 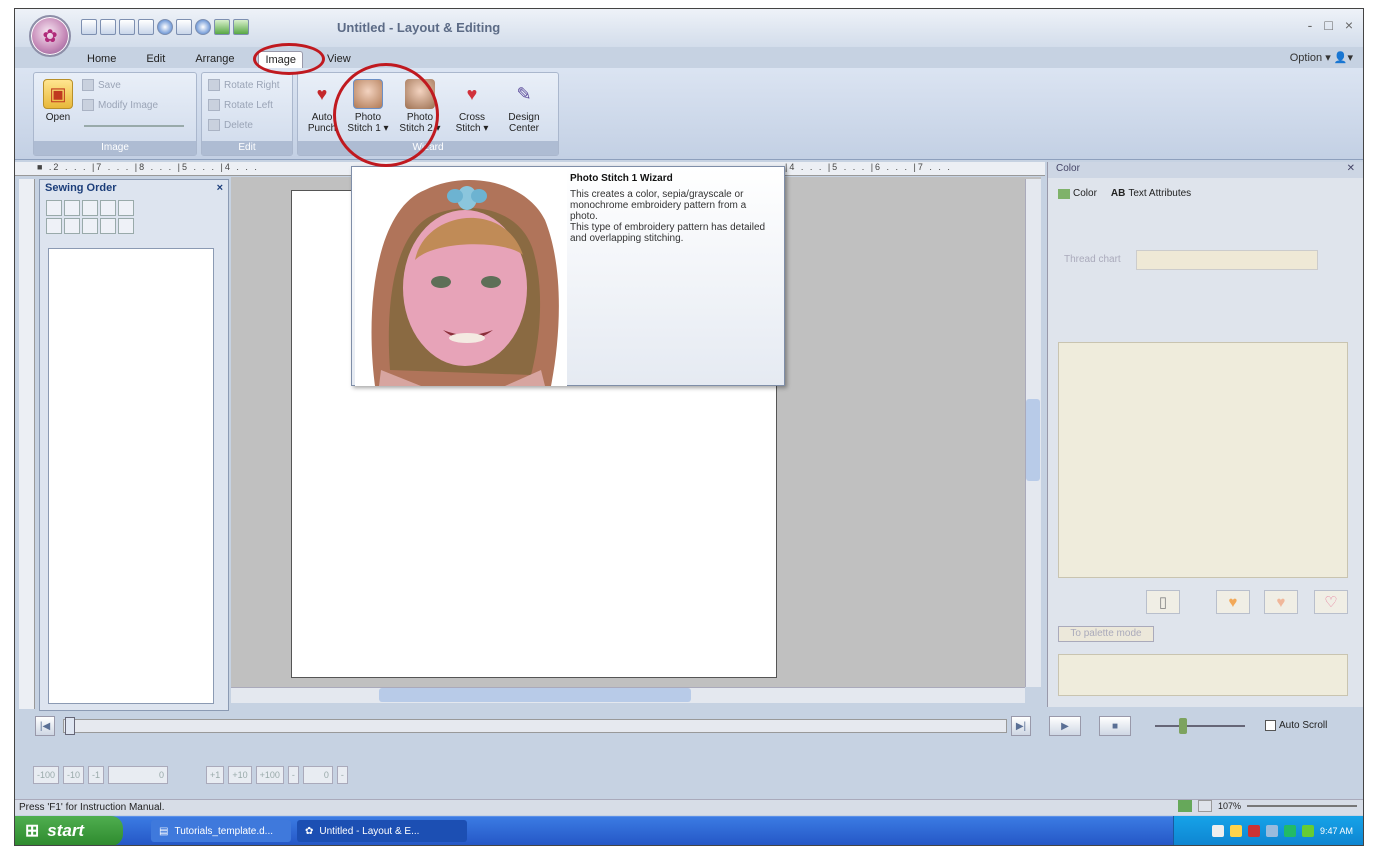 I want to click on tooltip-title: Photo Stitch 1 Wizard, so click(x=621, y=178).